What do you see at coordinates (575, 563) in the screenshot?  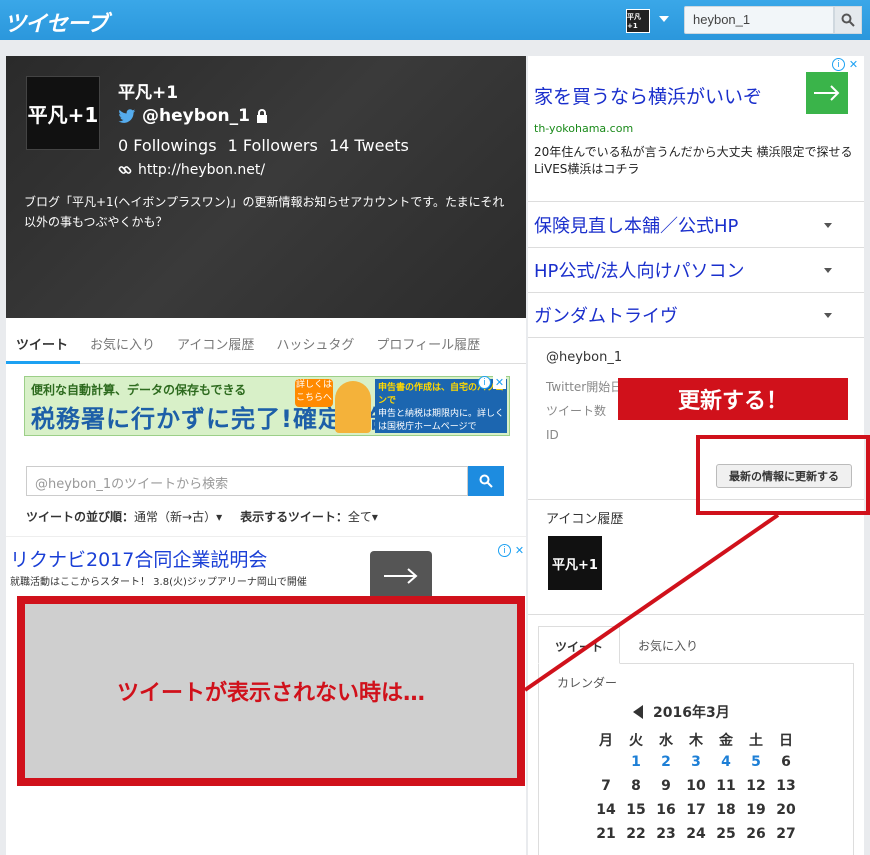 I see `icon-history-avatar: 平凡+1` at bounding box center [575, 563].